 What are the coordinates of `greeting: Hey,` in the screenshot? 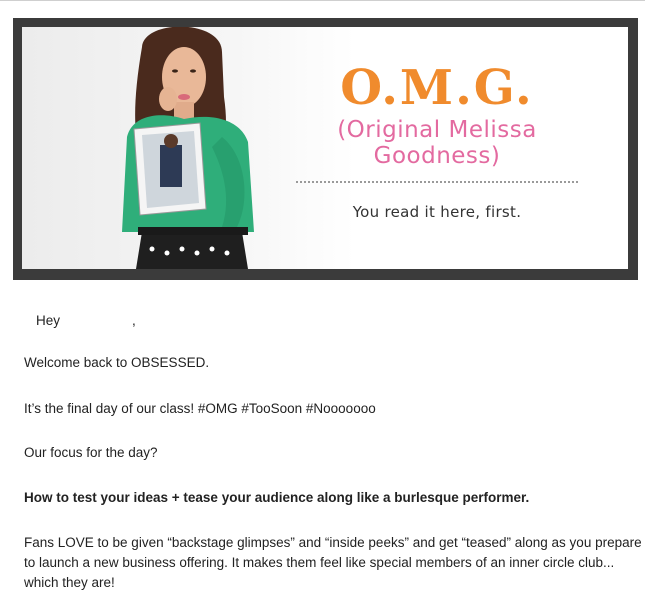 It's located at (86, 321).